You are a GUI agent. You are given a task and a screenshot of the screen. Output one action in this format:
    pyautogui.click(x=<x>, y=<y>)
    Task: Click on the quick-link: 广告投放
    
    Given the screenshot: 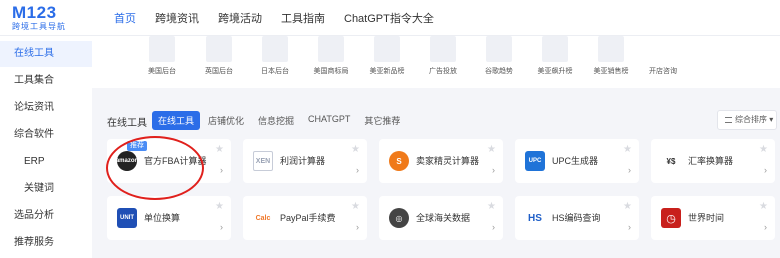 What is the action you would take?
    pyautogui.click(x=443, y=56)
    